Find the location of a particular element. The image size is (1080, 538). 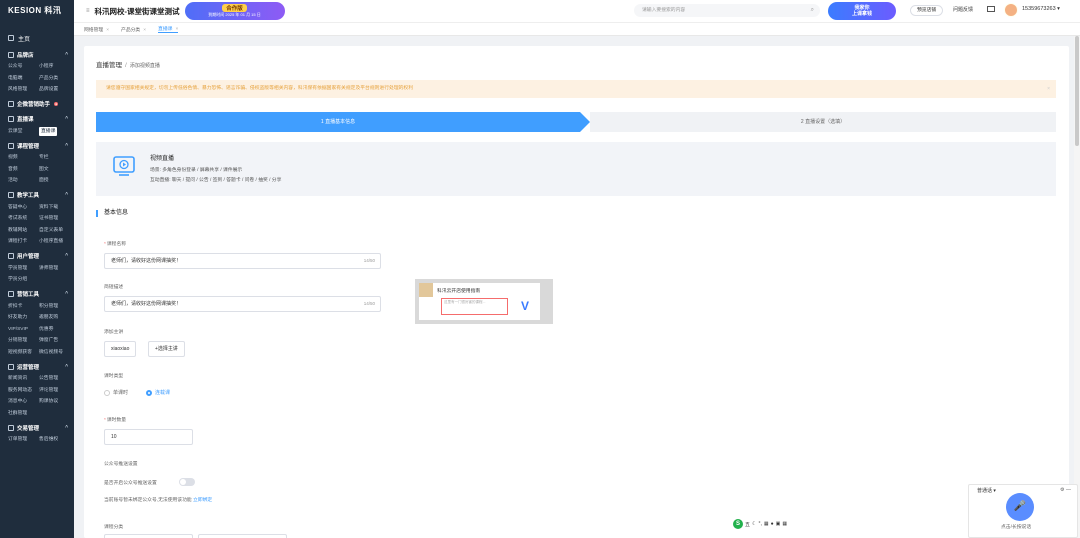

sidebar-item: 消息中心 is located at coordinates (23, 402).